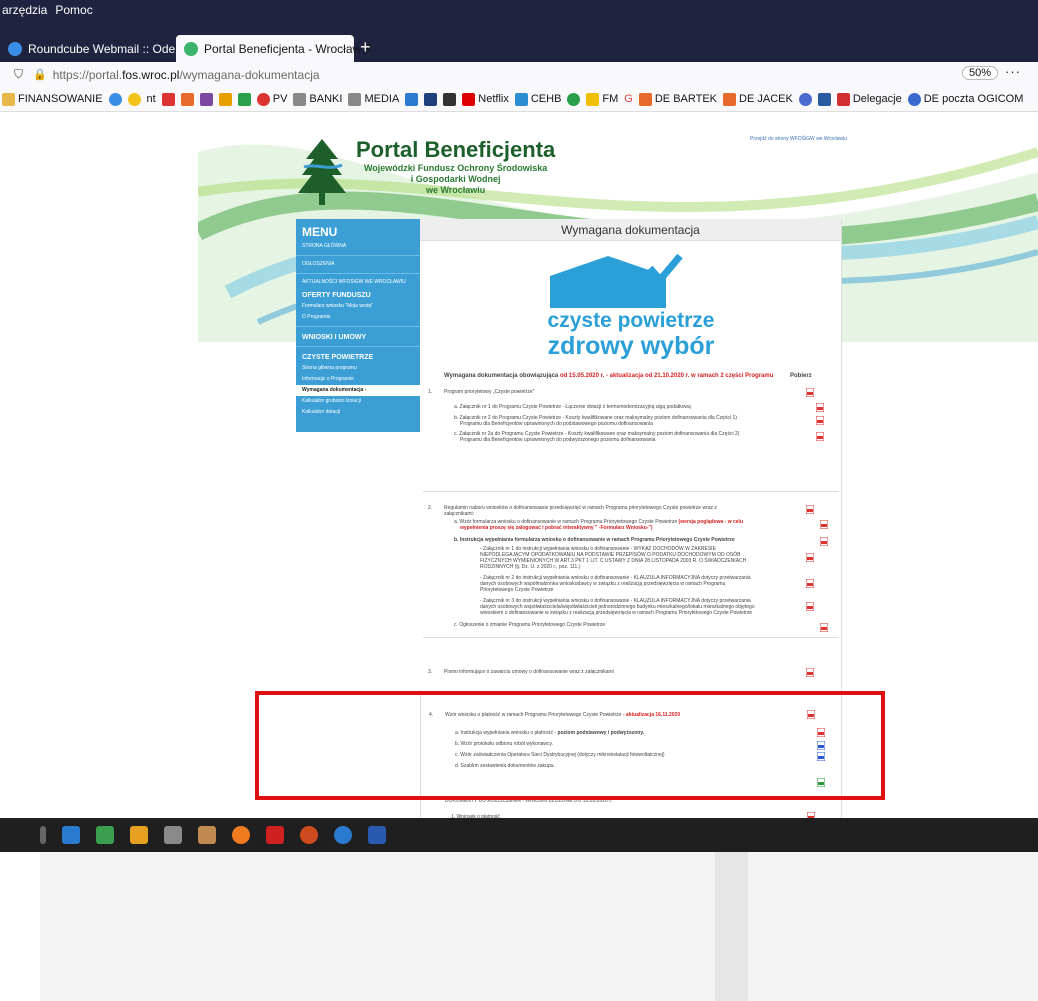 This screenshot has height=1001, width=1038. Describe the element at coordinates (283, 48) in the screenshot. I see `tab-title: Portal Beneficjenta - Wrocław` at that location.